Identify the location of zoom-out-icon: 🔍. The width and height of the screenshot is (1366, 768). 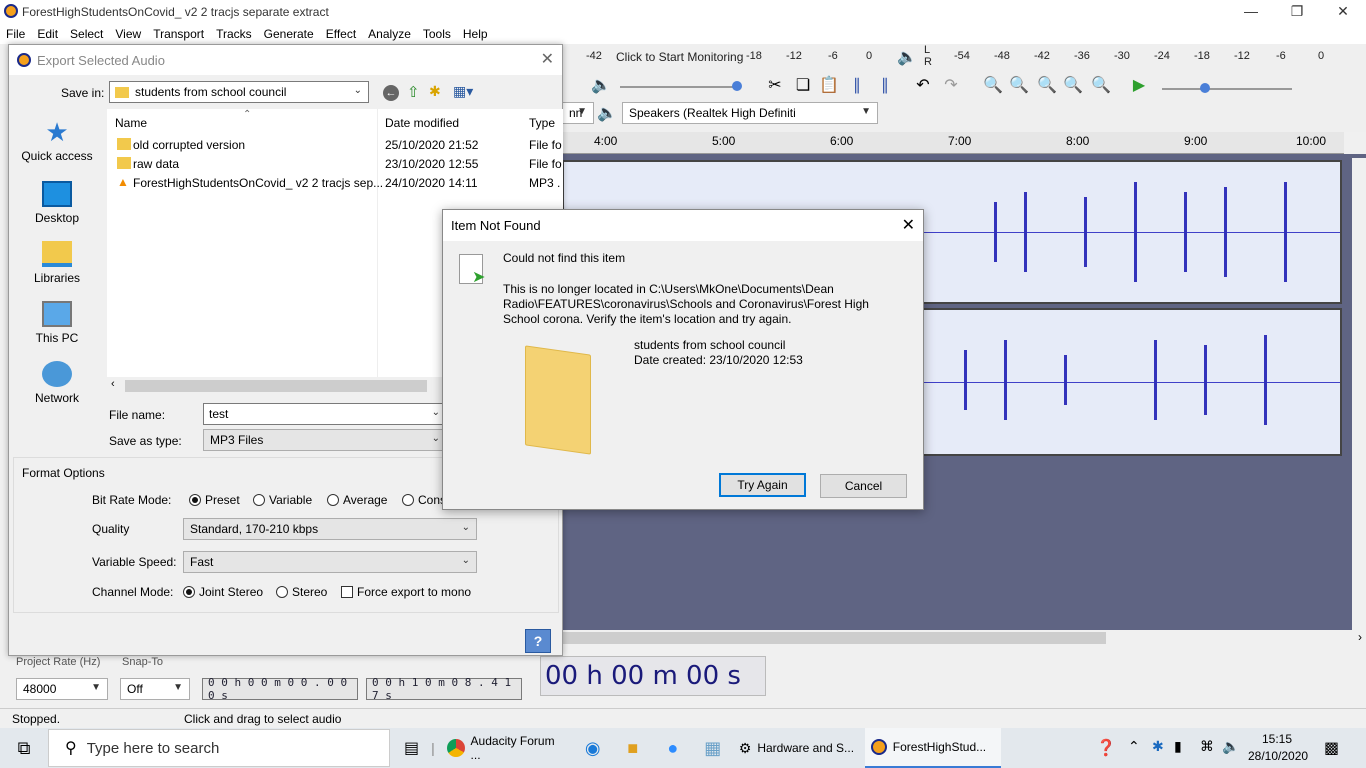
(1019, 85).